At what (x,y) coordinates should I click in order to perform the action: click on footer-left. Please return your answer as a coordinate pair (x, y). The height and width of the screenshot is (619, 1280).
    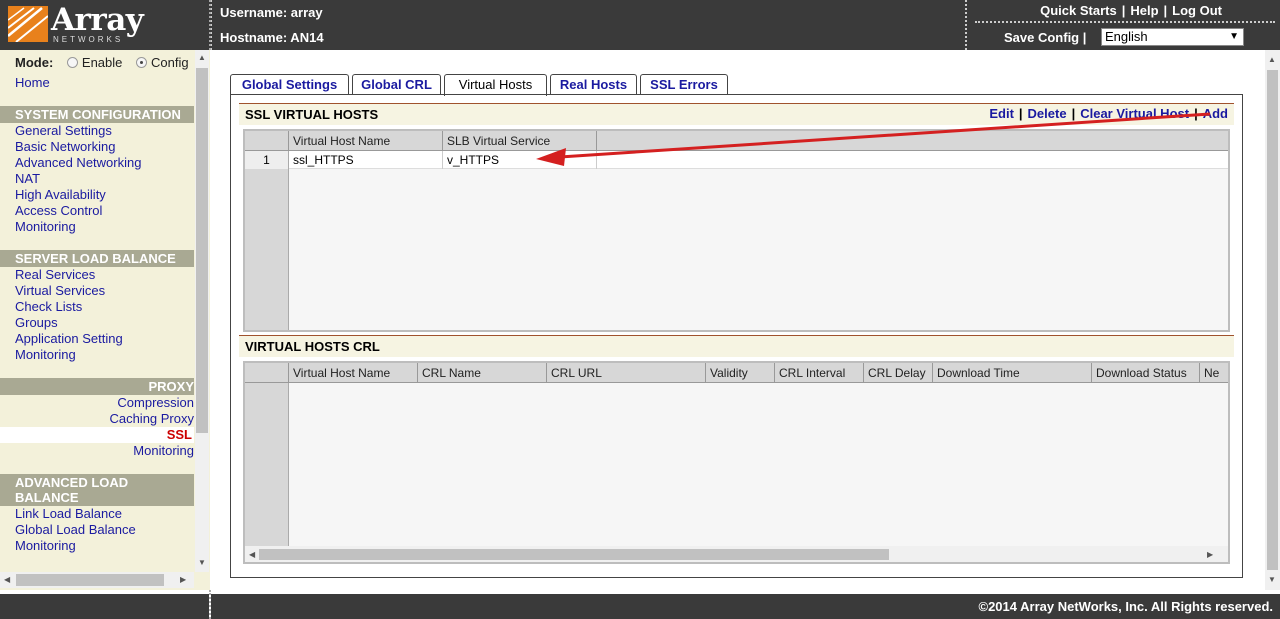
    Looking at the image, I should click on (104, 606).